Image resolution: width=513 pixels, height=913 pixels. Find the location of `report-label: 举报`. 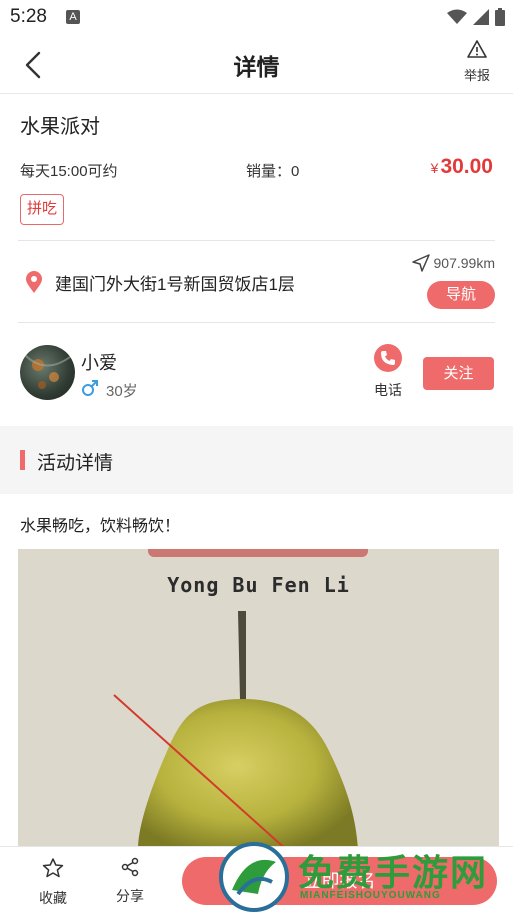

report-label: 举报 is located at coordinates (476, 75).